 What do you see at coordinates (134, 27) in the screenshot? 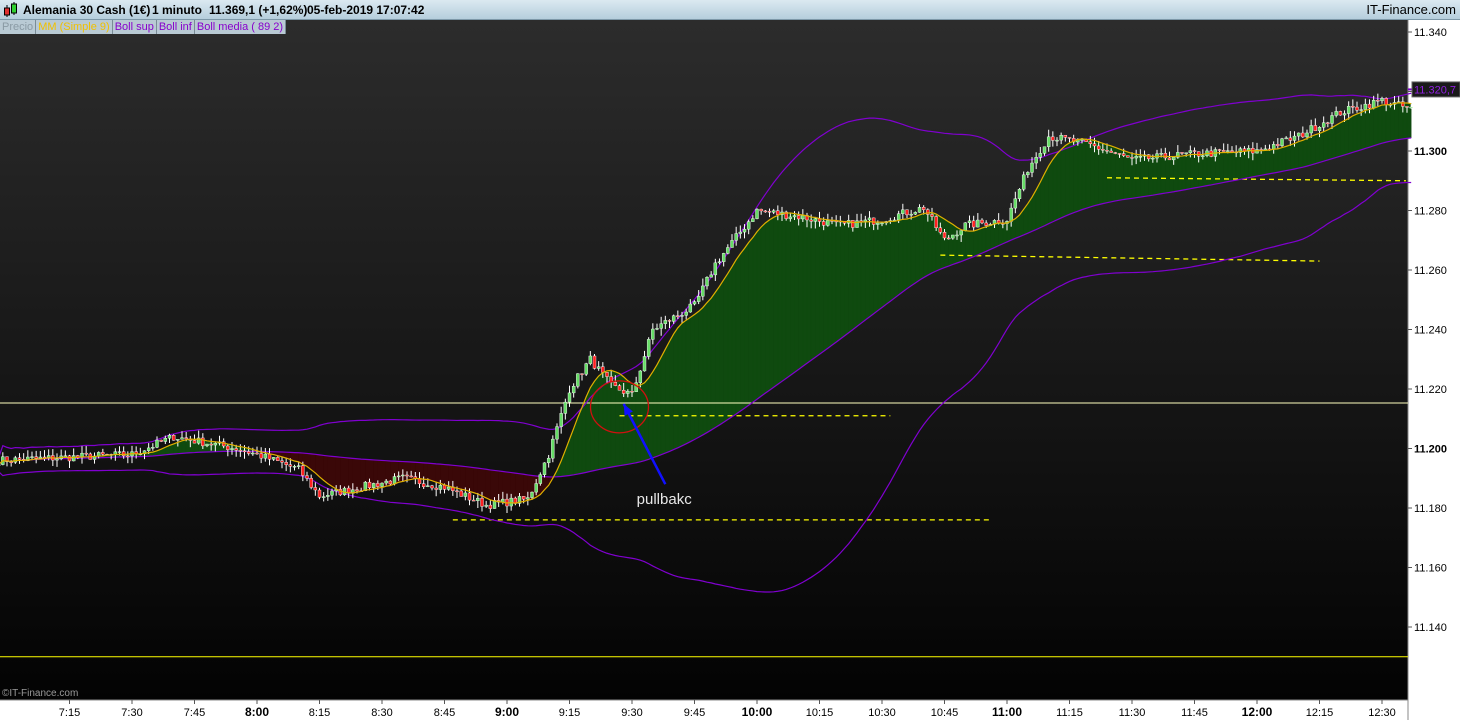
I see `legend-boll-sup: Boll sup` at bounding box center [134, 27].